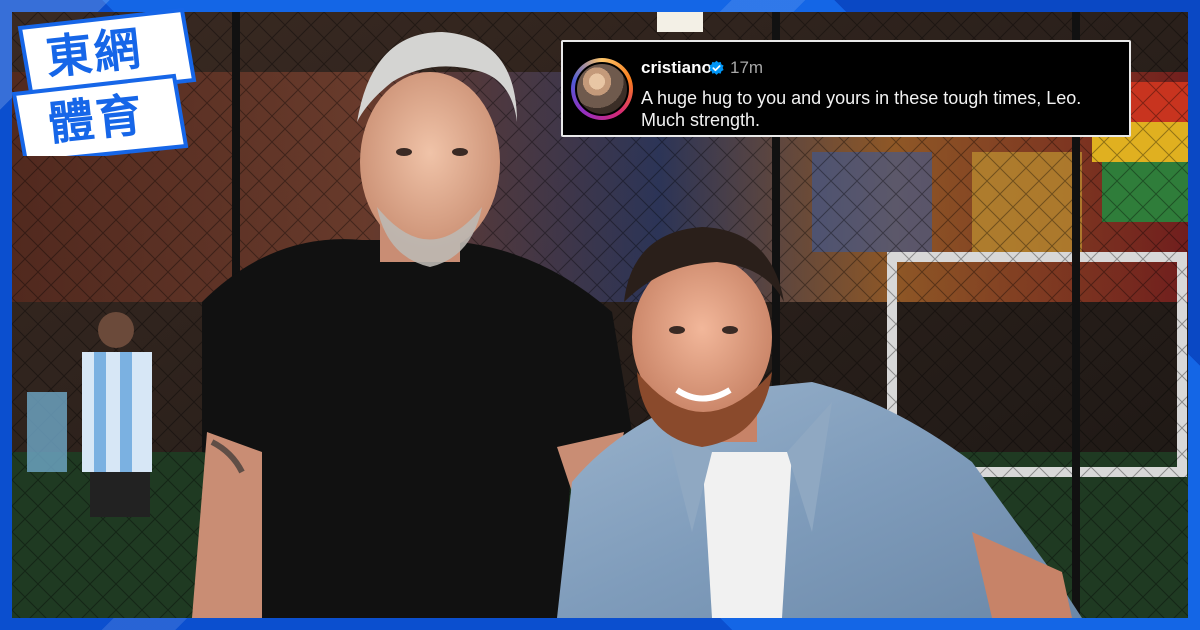 Image resolution: width=1200 pixels, height=630 pixels. I want to click on verified-badge-icon, so click(716, 67).